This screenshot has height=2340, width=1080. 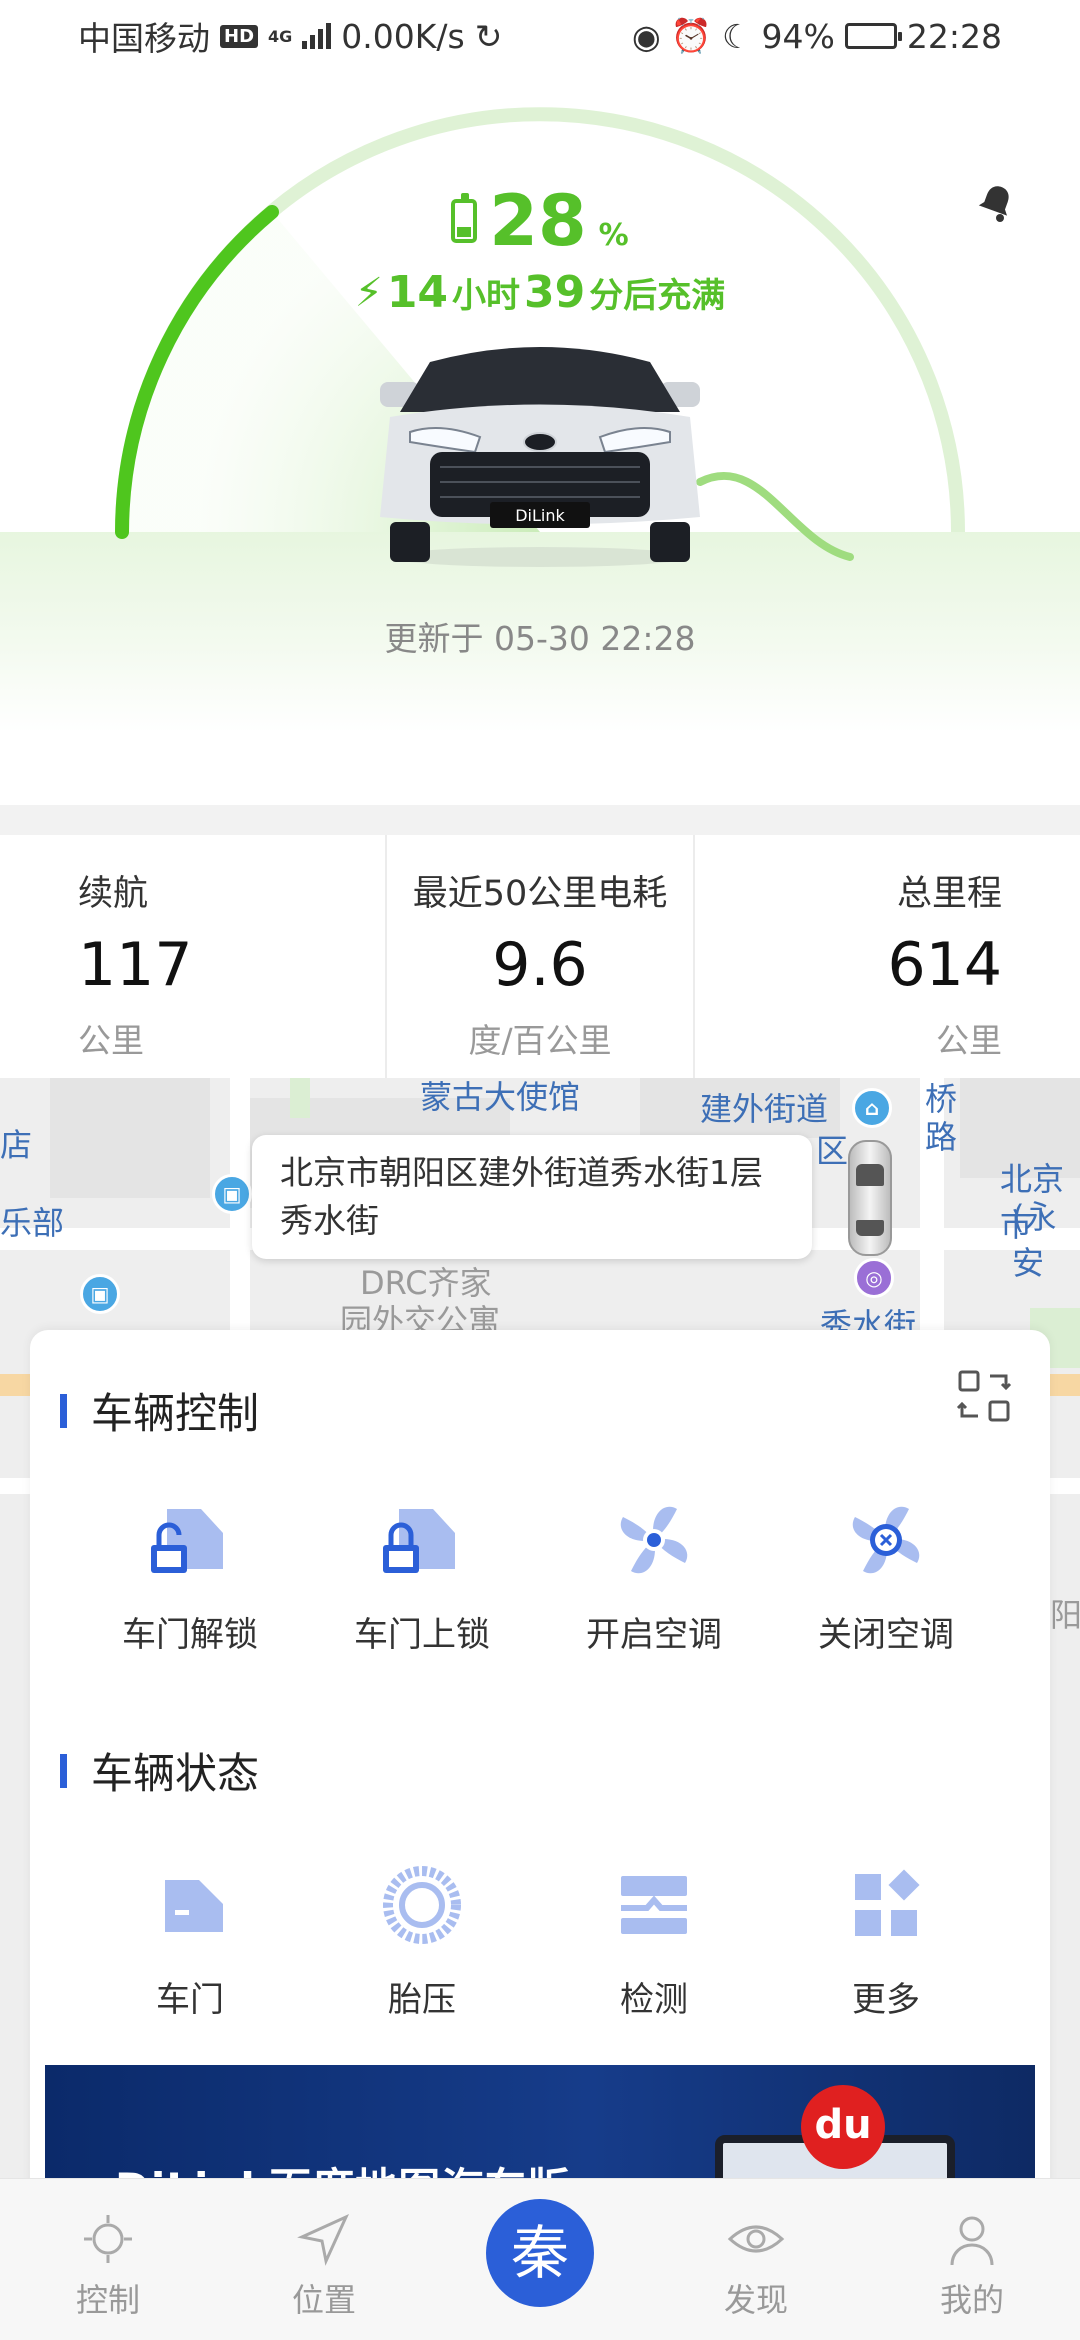 I want to click on map-label-jianwai: 建外街道, so click(x=764, y=1109).